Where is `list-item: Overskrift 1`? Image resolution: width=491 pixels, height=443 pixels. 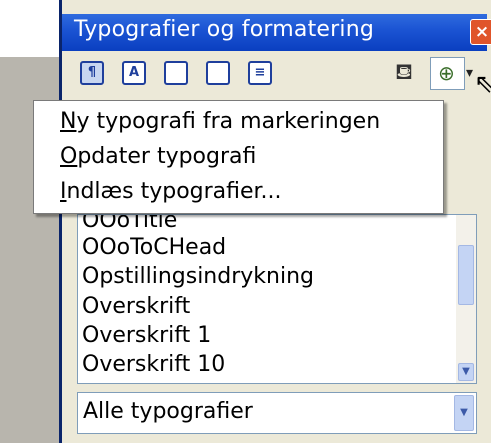
list-item: Overskrift 1 is located at coordinates (146, 335).